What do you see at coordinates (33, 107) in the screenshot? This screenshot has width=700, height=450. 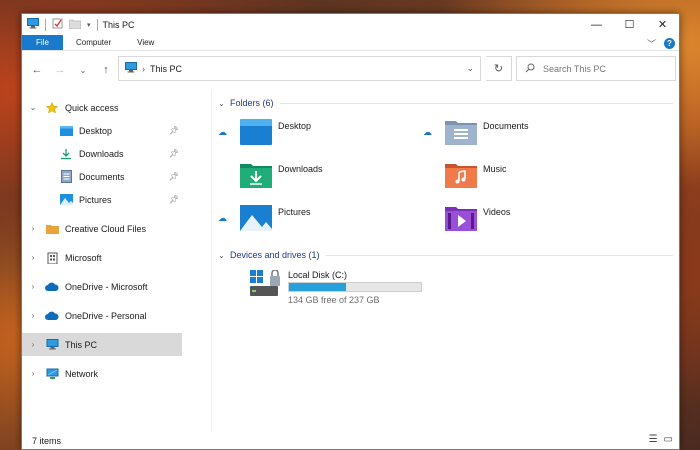 I see `expanded-chevron-icon: ⌄` at bounding box center [33, 107].